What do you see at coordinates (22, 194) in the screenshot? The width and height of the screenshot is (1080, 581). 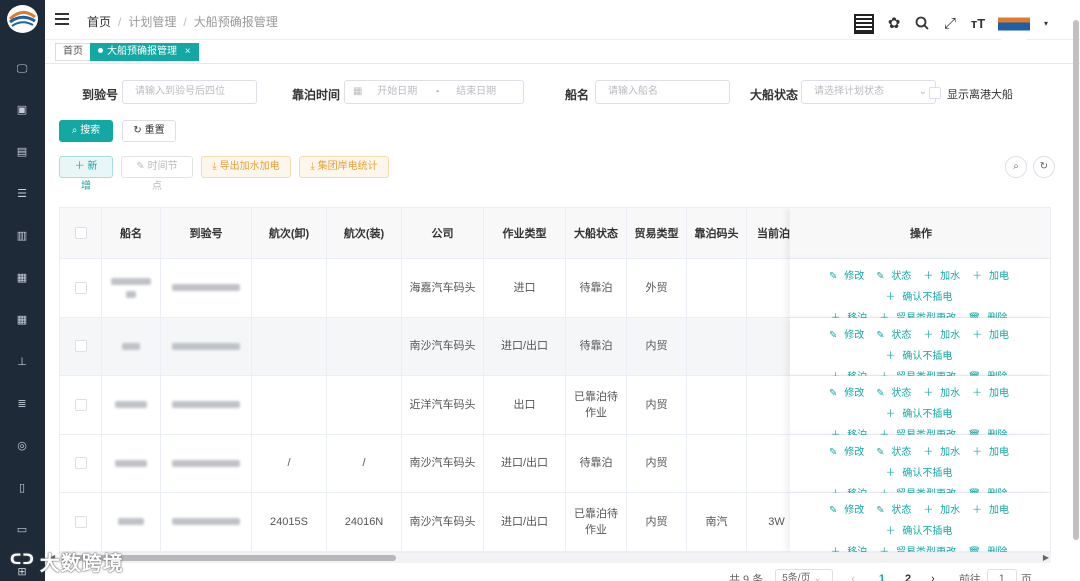 I see `list-icon: ☰` at bounding box center [22, 194].